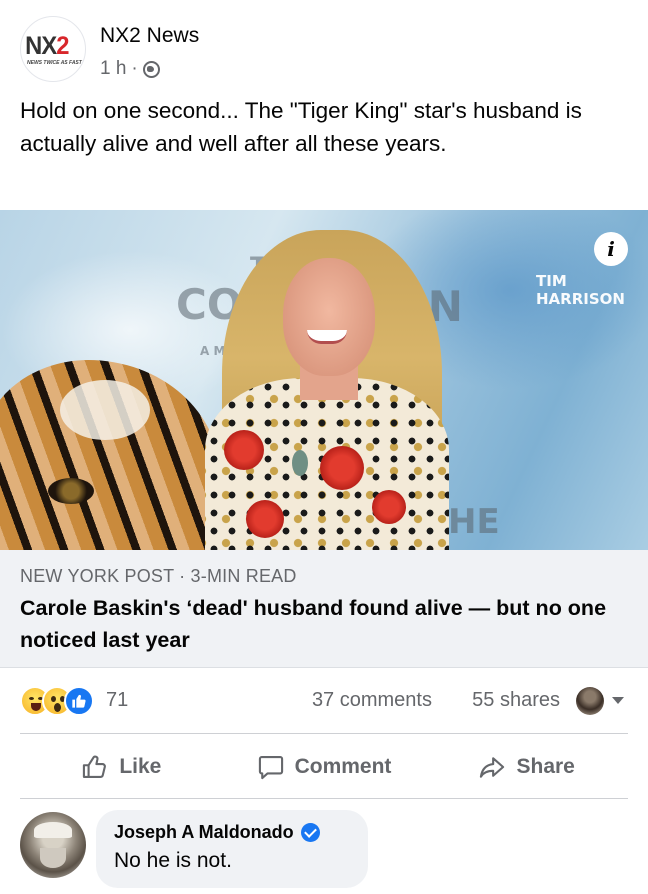  I want to click on share-button: Share, so click(526, 767).